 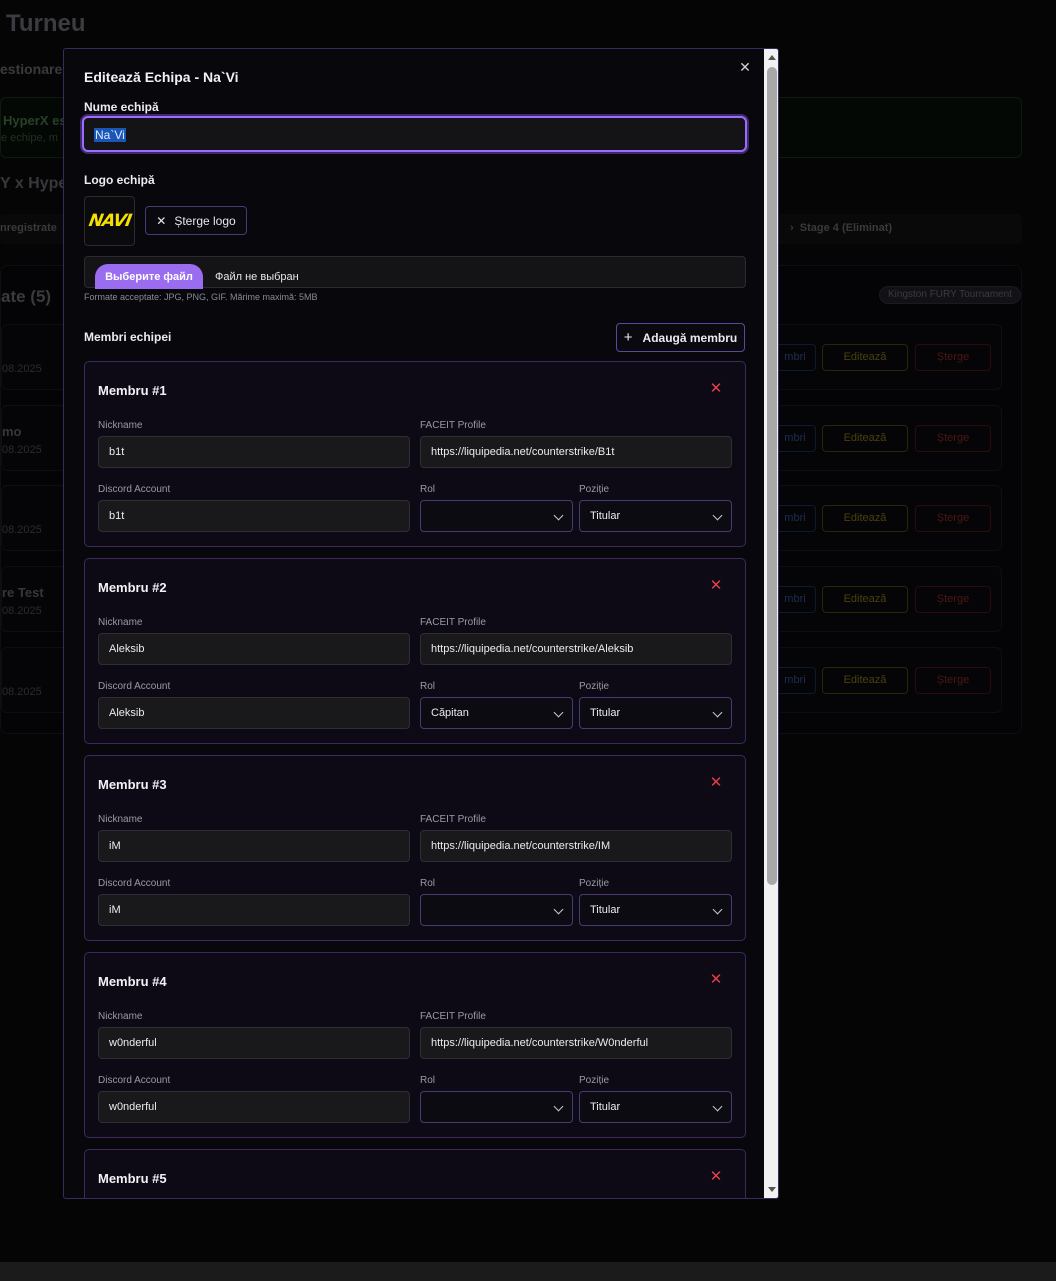 I want to click on scrollbar-thumb, so click(x=772, y=476).